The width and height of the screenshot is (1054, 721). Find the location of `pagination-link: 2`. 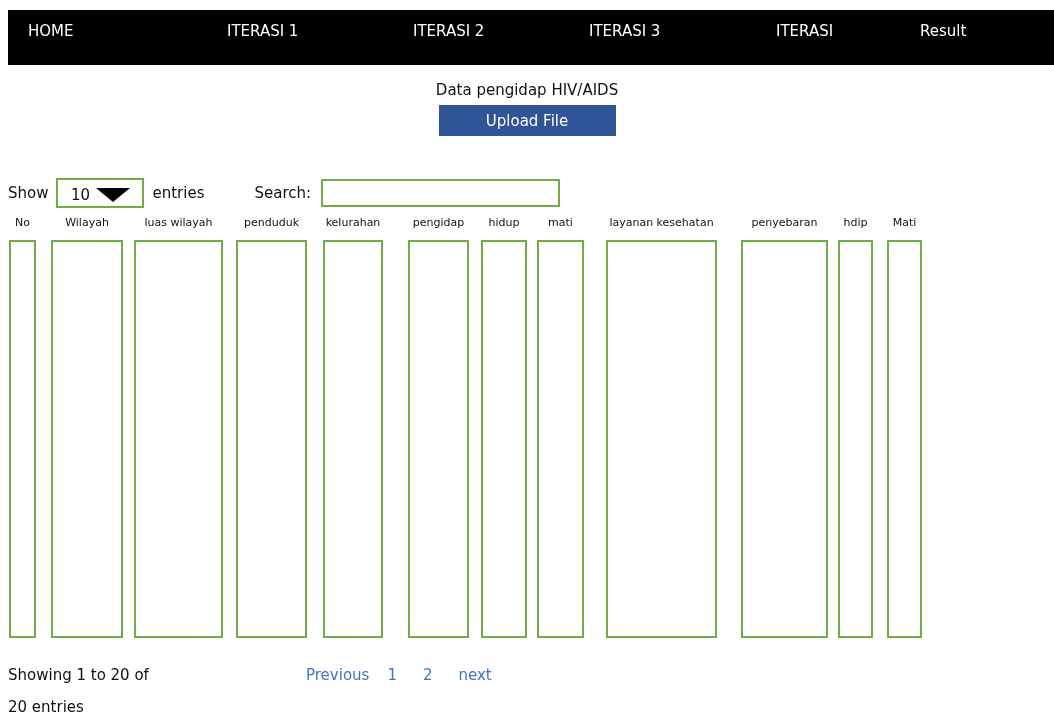

pagination-link: 2 is located at coordinates (427, 691).